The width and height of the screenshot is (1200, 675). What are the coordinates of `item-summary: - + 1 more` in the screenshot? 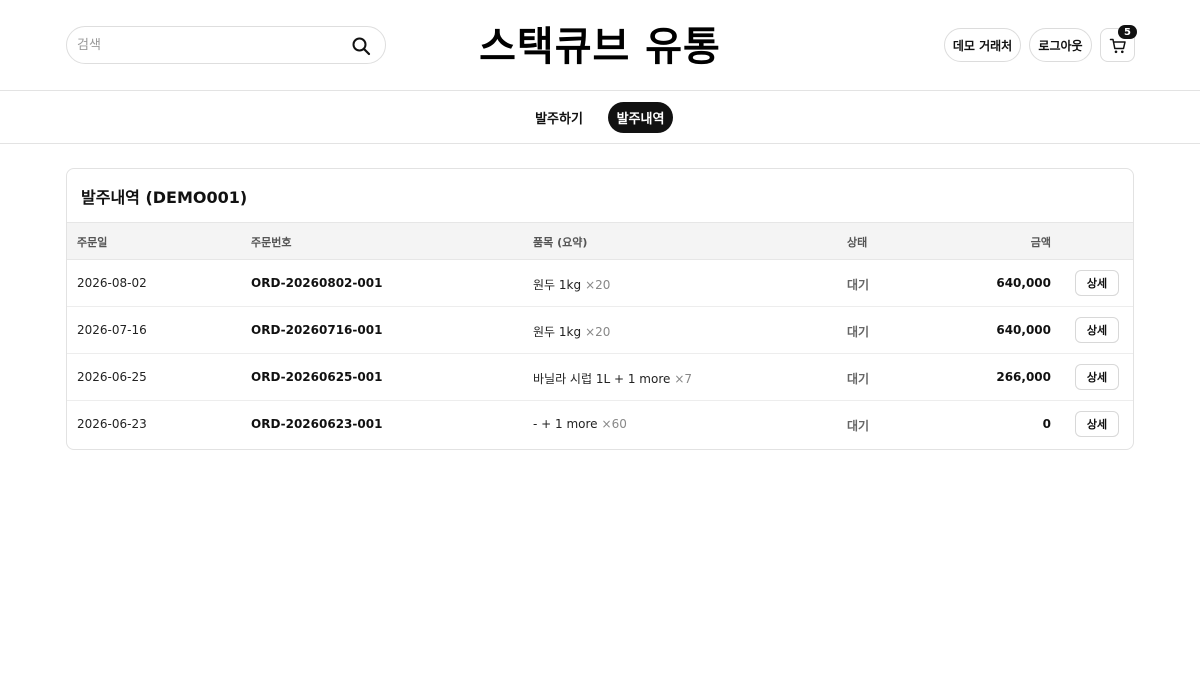 It's located at (565, 424).